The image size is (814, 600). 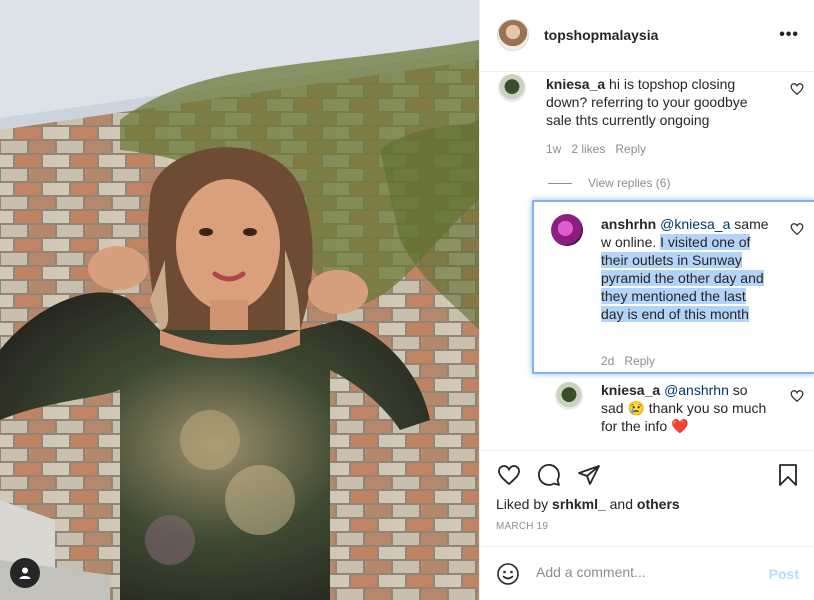 What do you see at coordinates (589, 475) in the screenshot?
I see `share-icon` at bounding box center [589, 475].